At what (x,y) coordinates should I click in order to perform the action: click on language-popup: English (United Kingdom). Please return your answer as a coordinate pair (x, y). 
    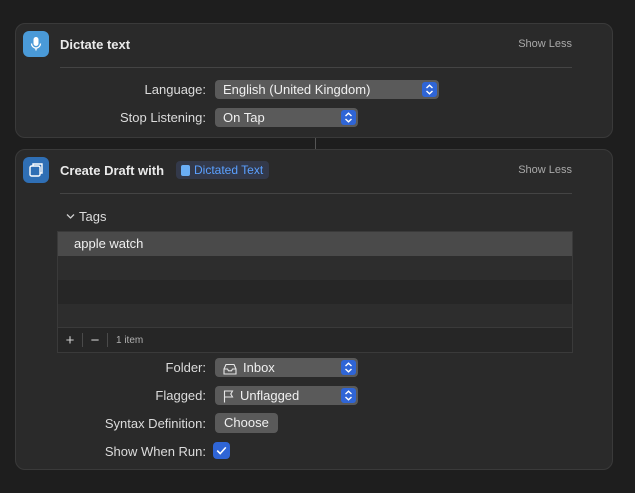
    Looking at the image, I should click on (327, 89).